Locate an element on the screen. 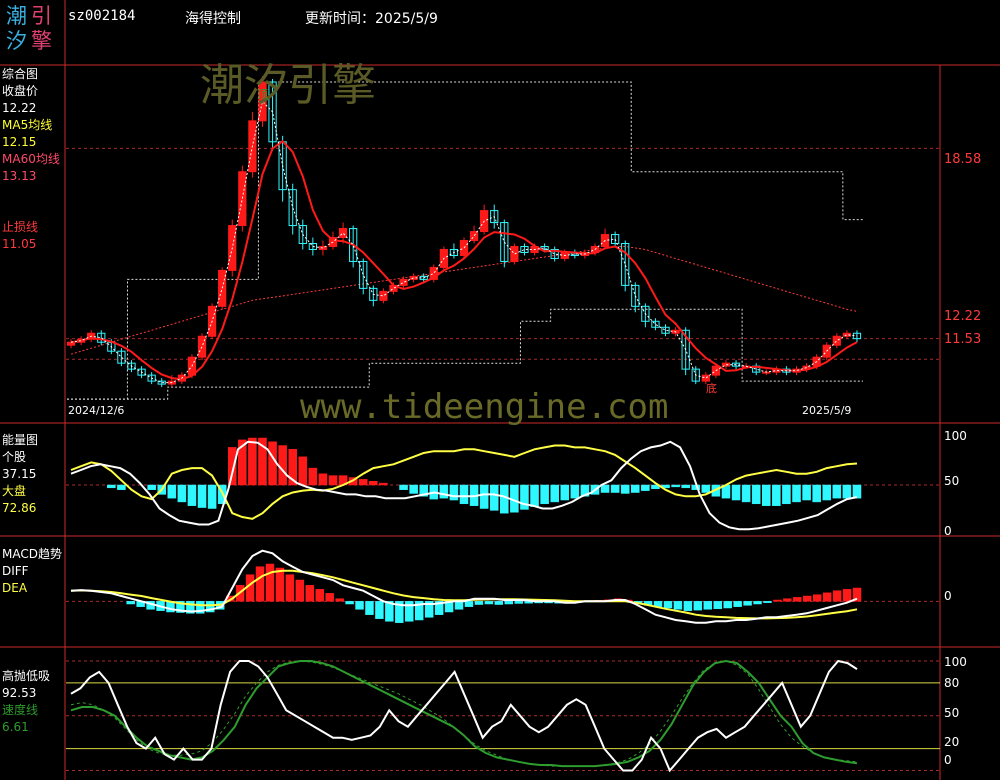 This screenshot has width=1000, height=780. legend-stoploss-value: 11.05 is located at coordinates (19, 244).